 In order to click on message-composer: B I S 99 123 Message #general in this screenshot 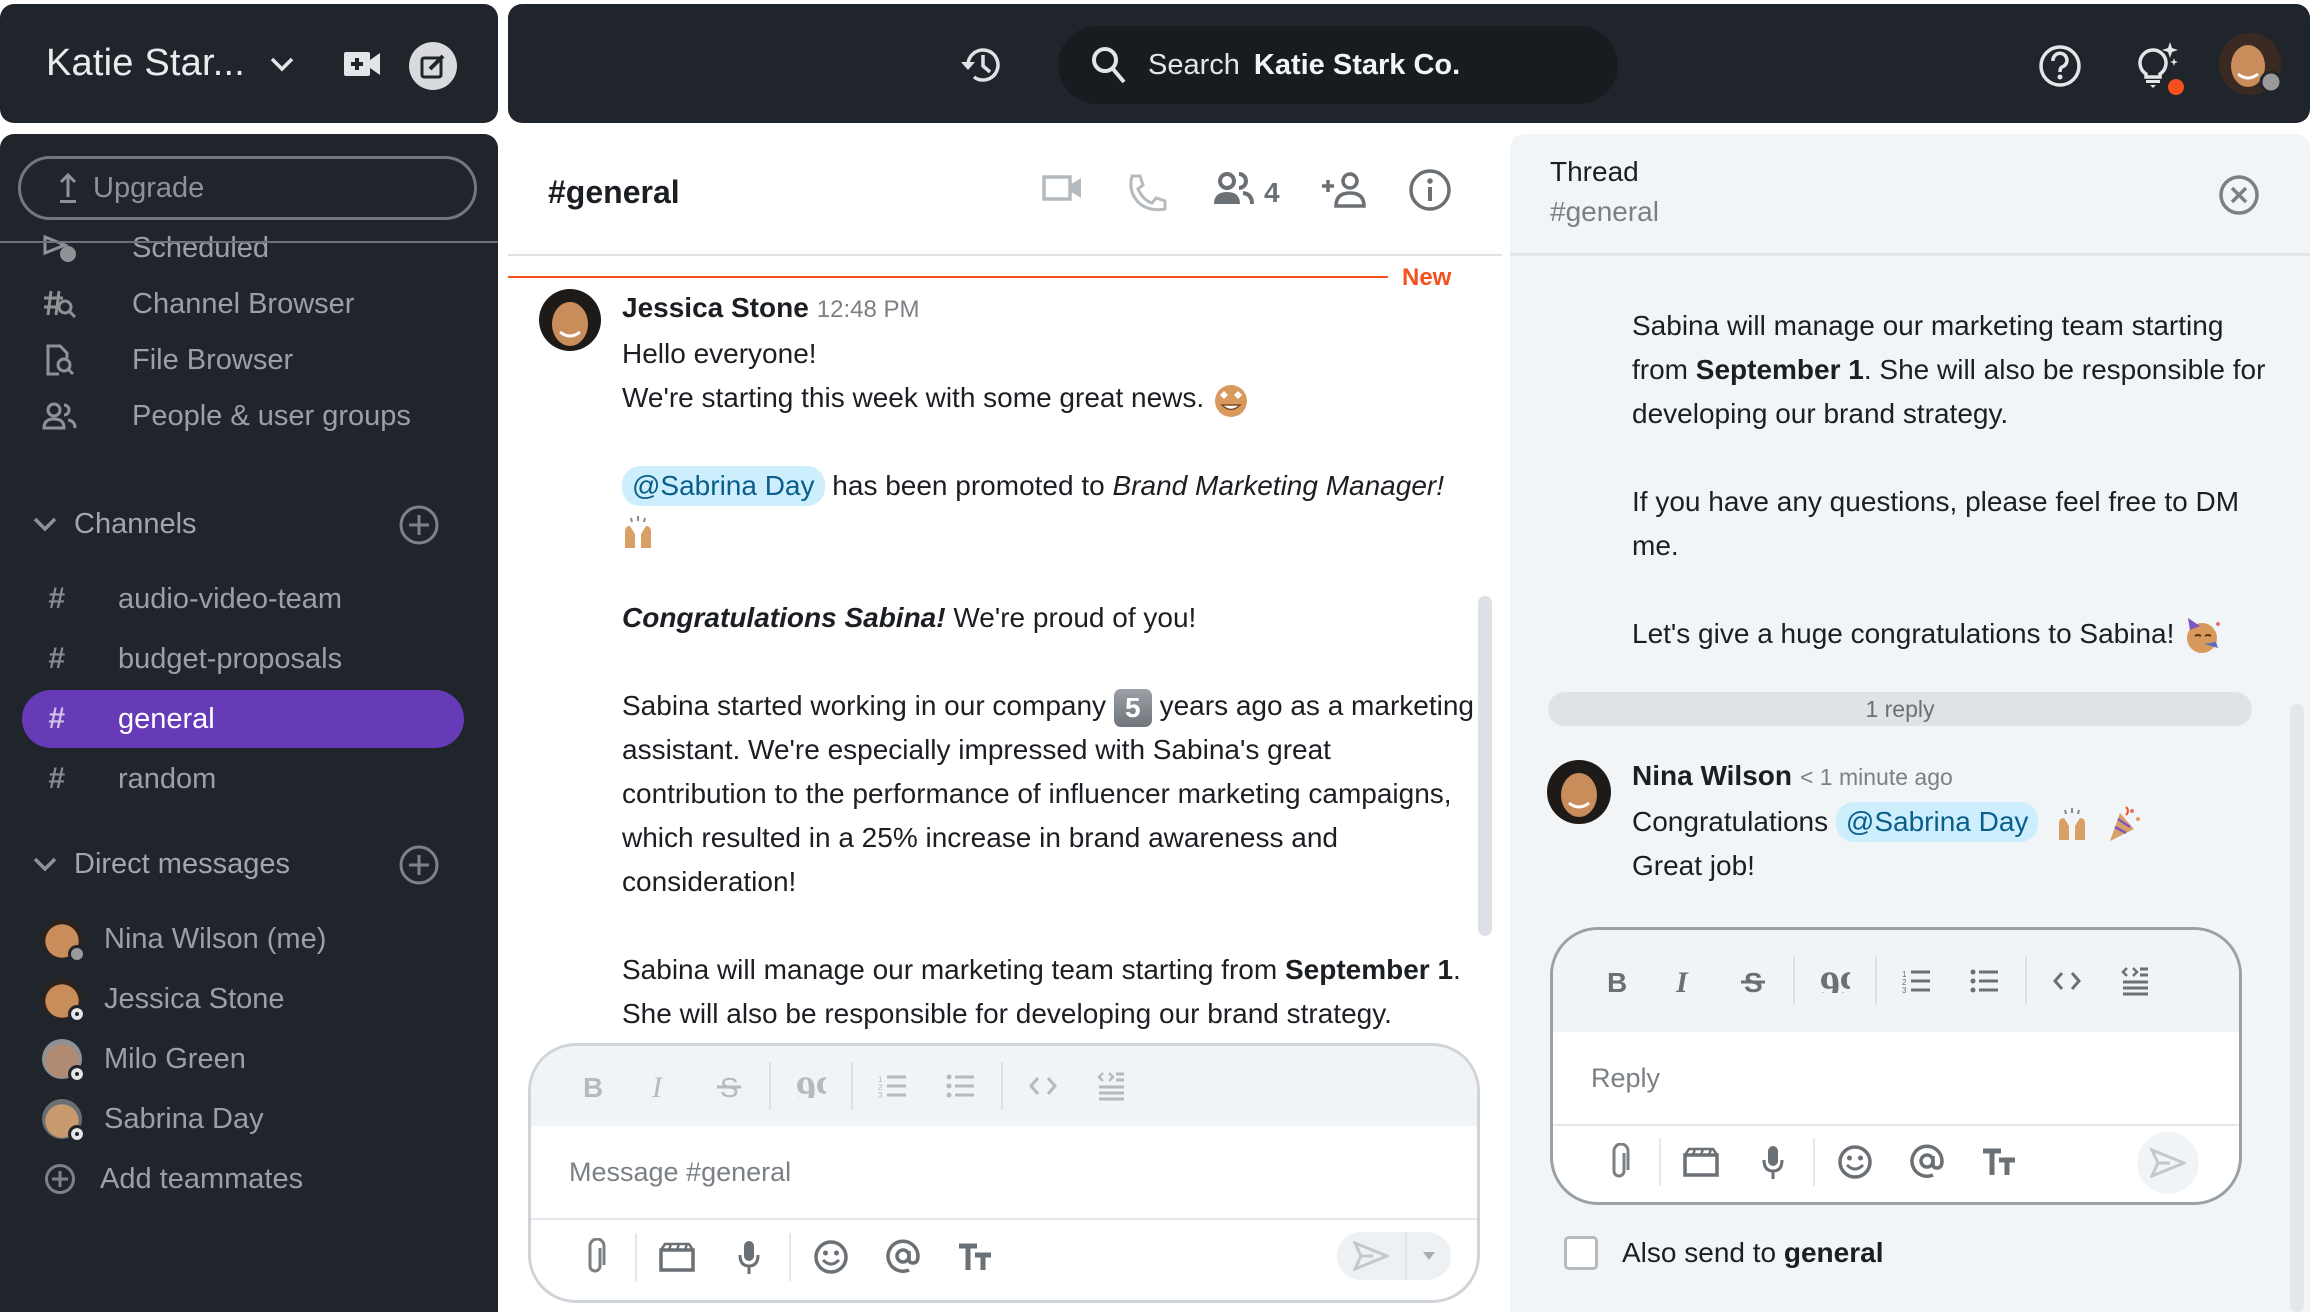, I will do `click(1004, 1173)`.